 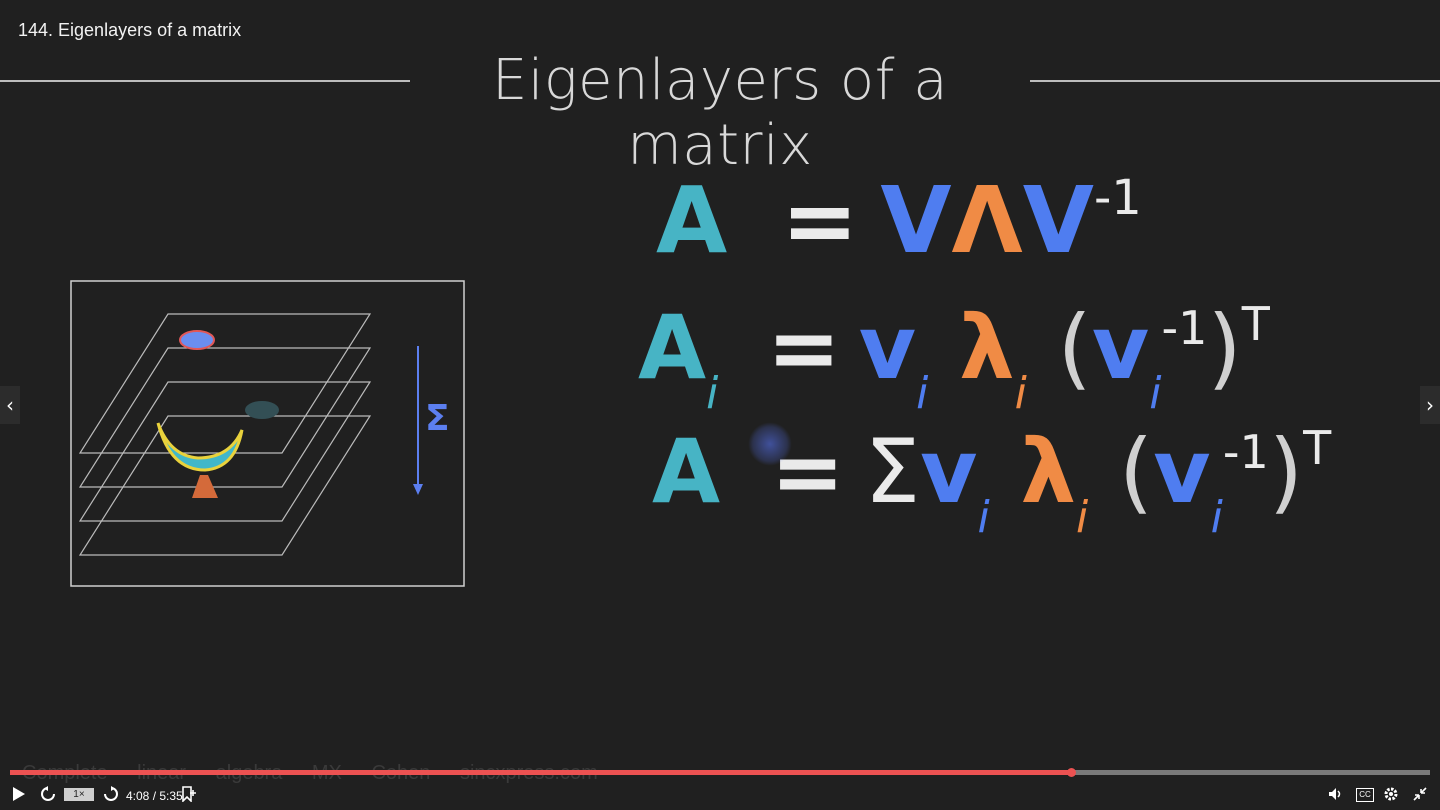 I want to click on eq3-lhs: A, so click(x=686, y=471).